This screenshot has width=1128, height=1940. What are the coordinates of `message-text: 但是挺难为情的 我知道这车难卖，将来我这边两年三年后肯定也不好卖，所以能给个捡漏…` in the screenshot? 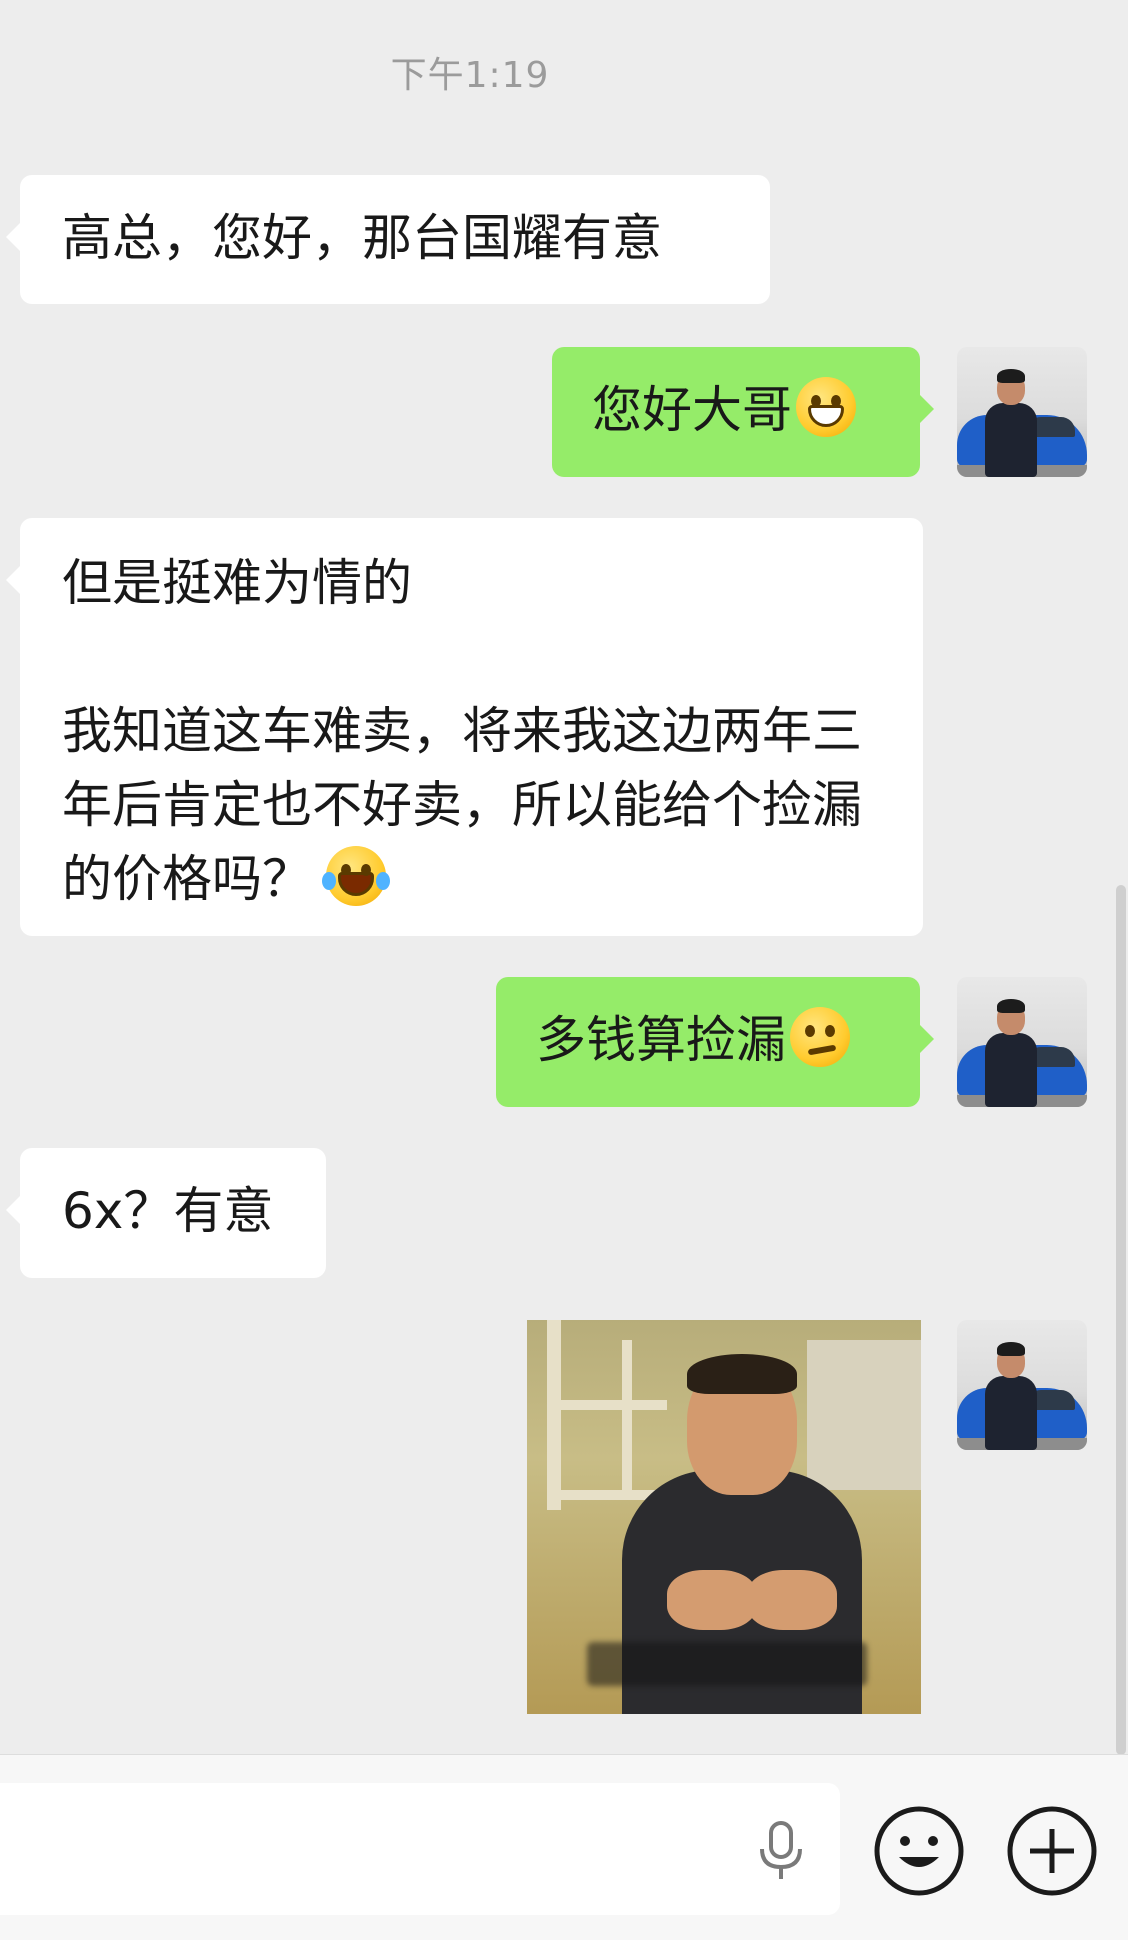 It's located at (462, 731).